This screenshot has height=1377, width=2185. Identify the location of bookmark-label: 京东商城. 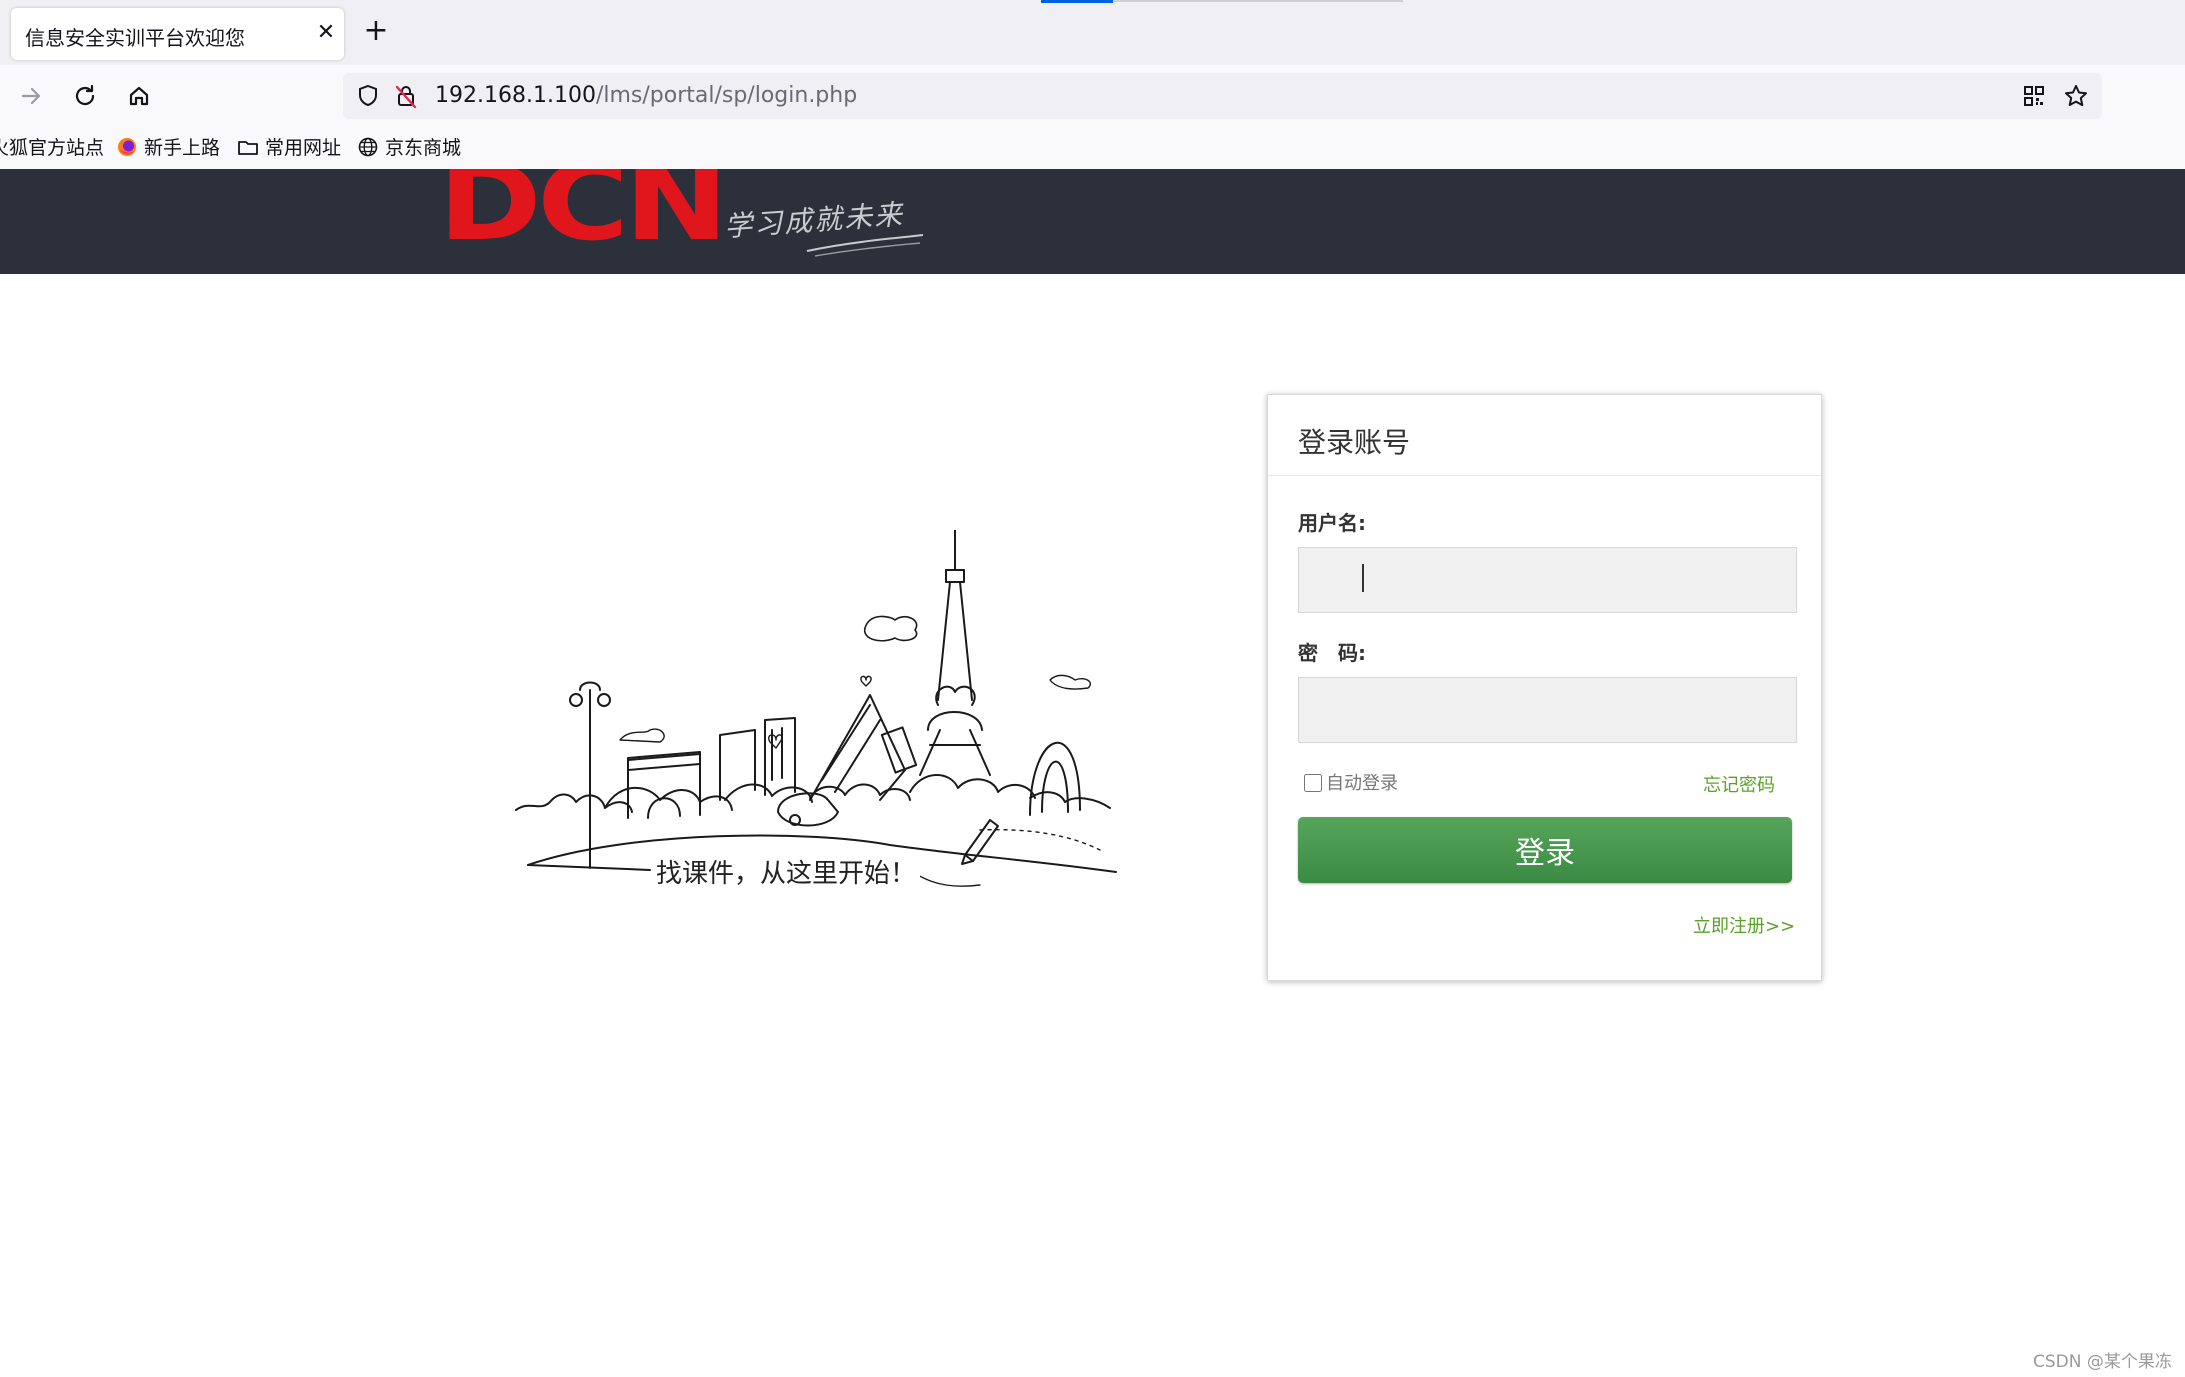
(423, 148).